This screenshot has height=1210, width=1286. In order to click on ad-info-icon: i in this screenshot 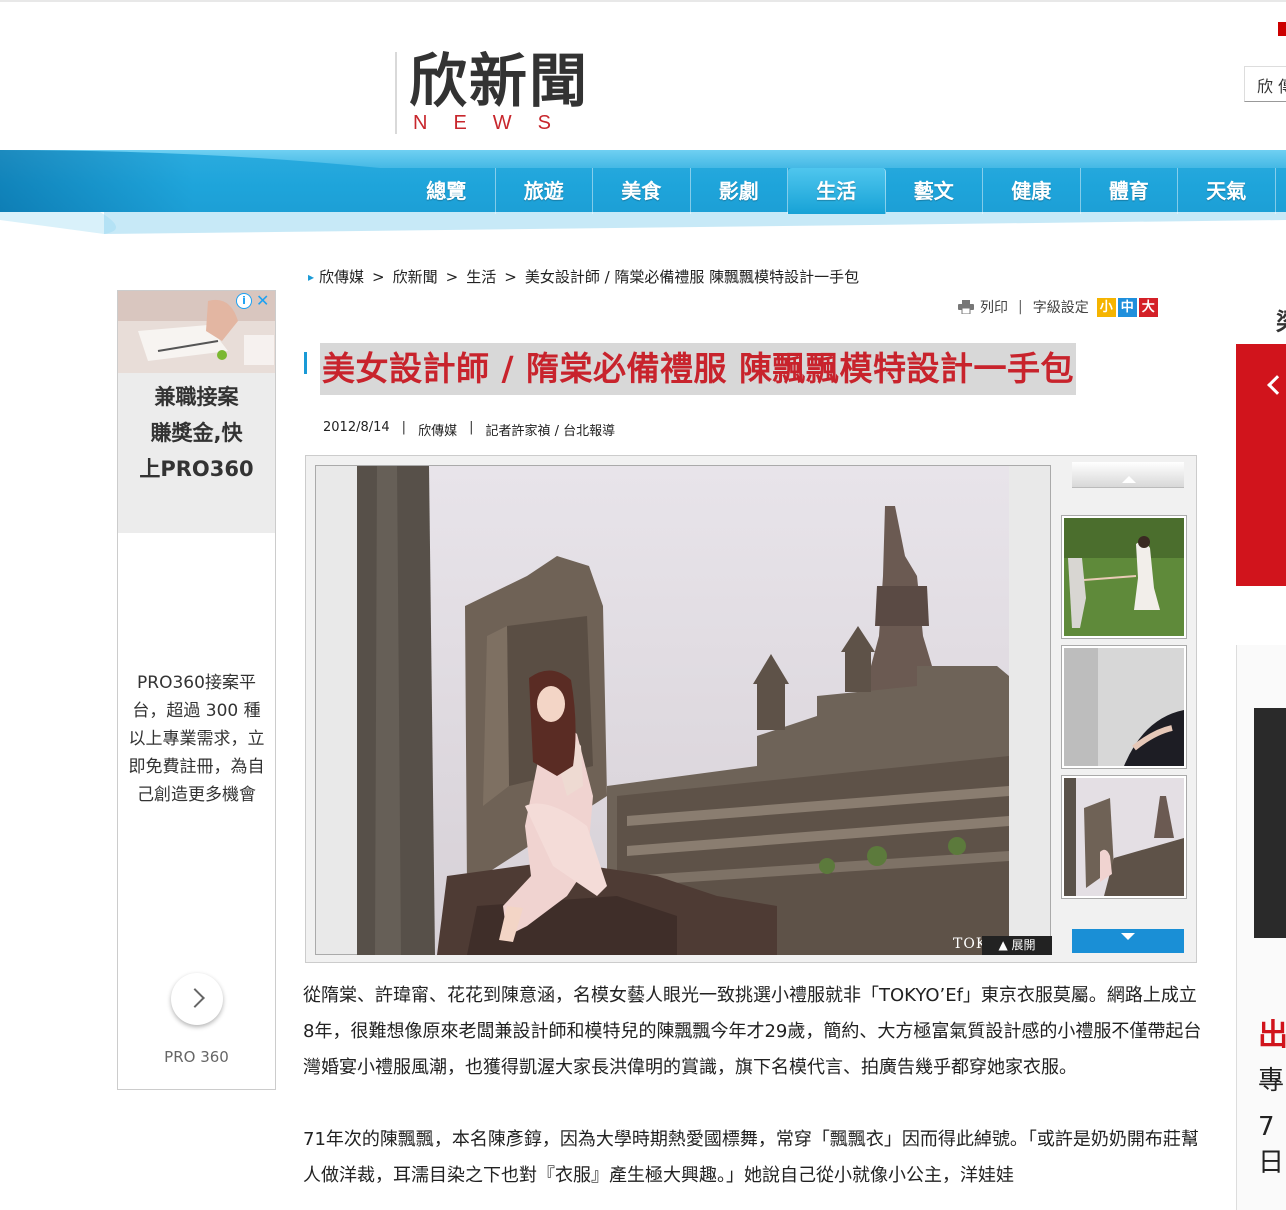, I will do `click(244, 301)`.